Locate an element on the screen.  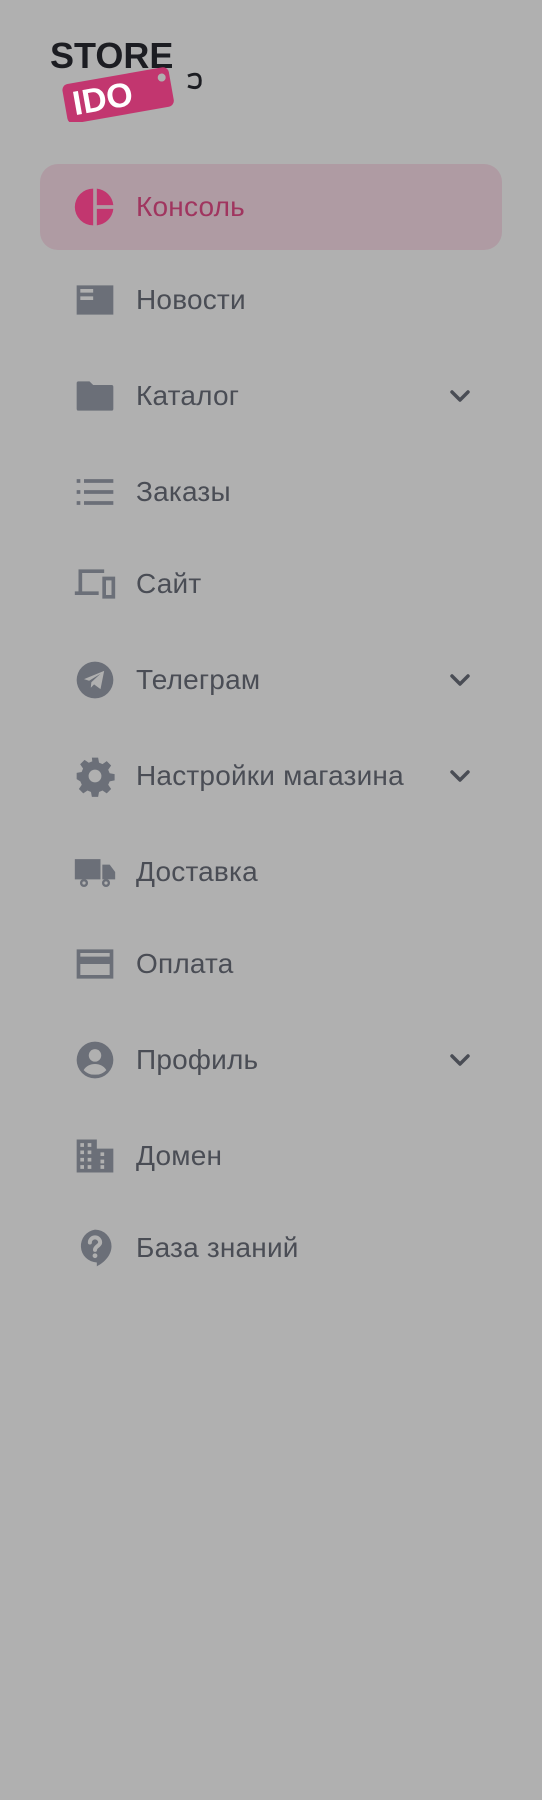
nav-item-profile: Профиль is located at coordinates (271, 1060).